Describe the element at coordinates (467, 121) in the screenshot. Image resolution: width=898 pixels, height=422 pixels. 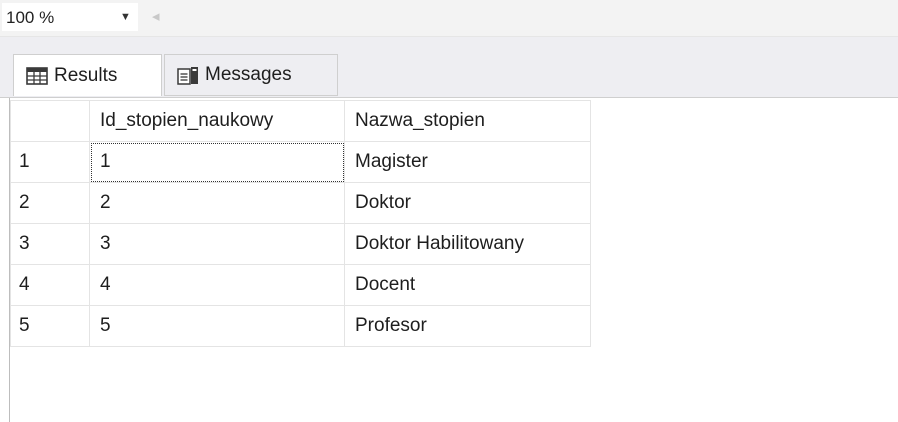
I see `header-nazwa-stopien: Nazwa_stopien` at that location.